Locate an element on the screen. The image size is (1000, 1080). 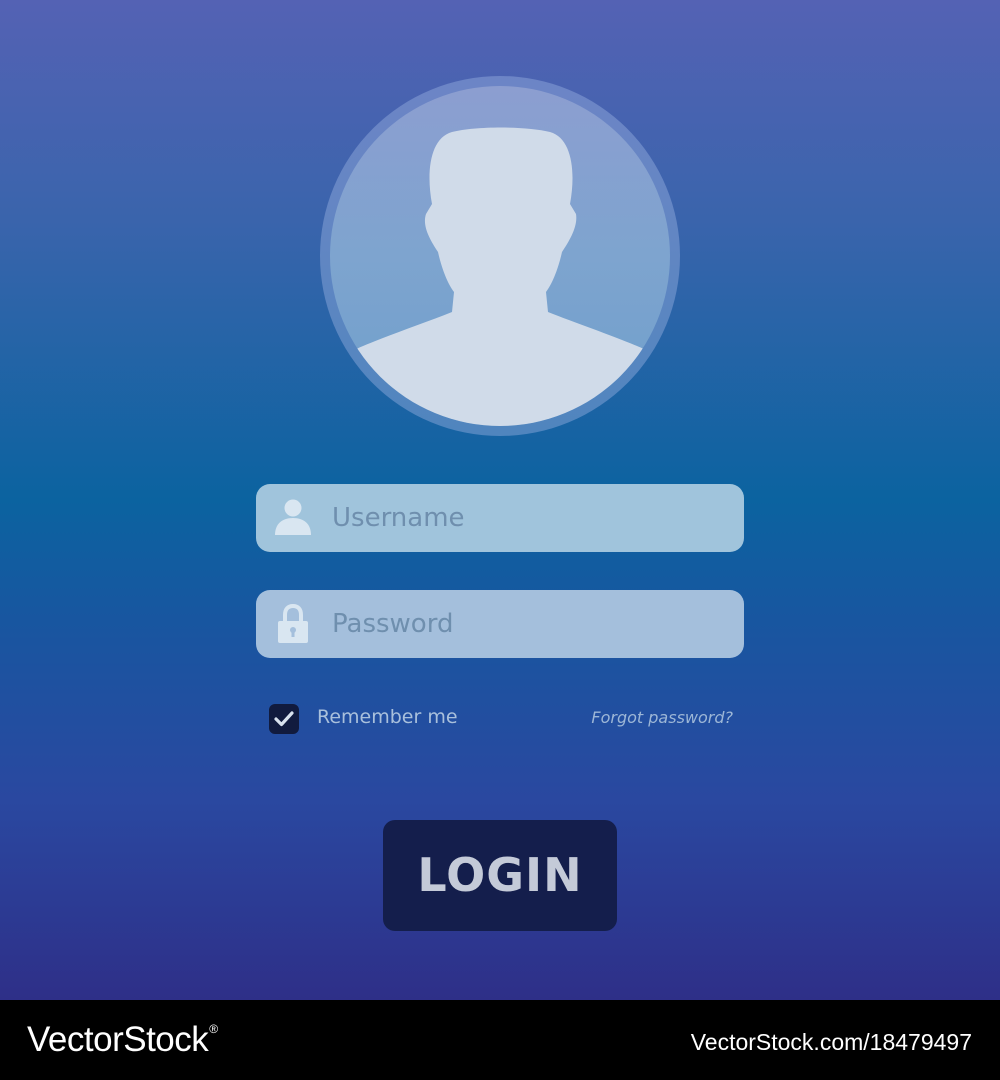
forgot-password-link: Forgot password? is located at coordinates (662, 717).